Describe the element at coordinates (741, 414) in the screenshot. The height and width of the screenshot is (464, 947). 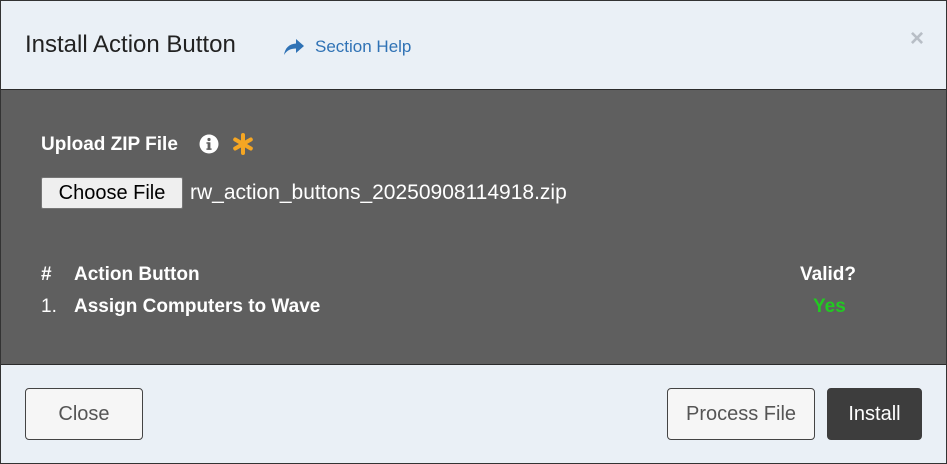
I see `process-file-button: Process File` at that location.